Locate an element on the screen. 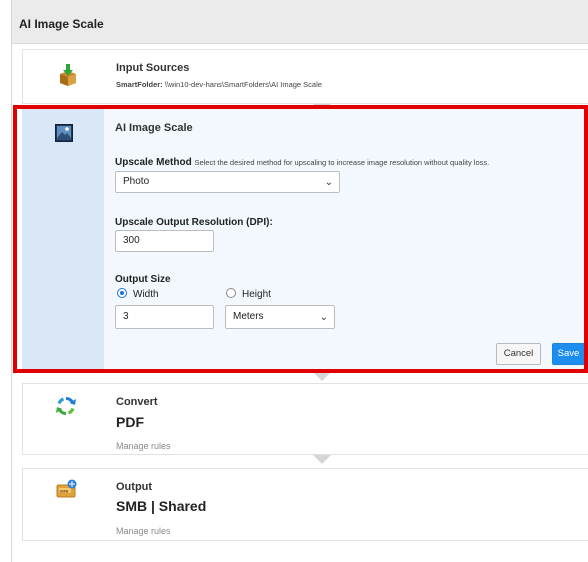 This screenshot has width=588, height=562. output-size-label: Output Size is located at coordinates (143, 279).